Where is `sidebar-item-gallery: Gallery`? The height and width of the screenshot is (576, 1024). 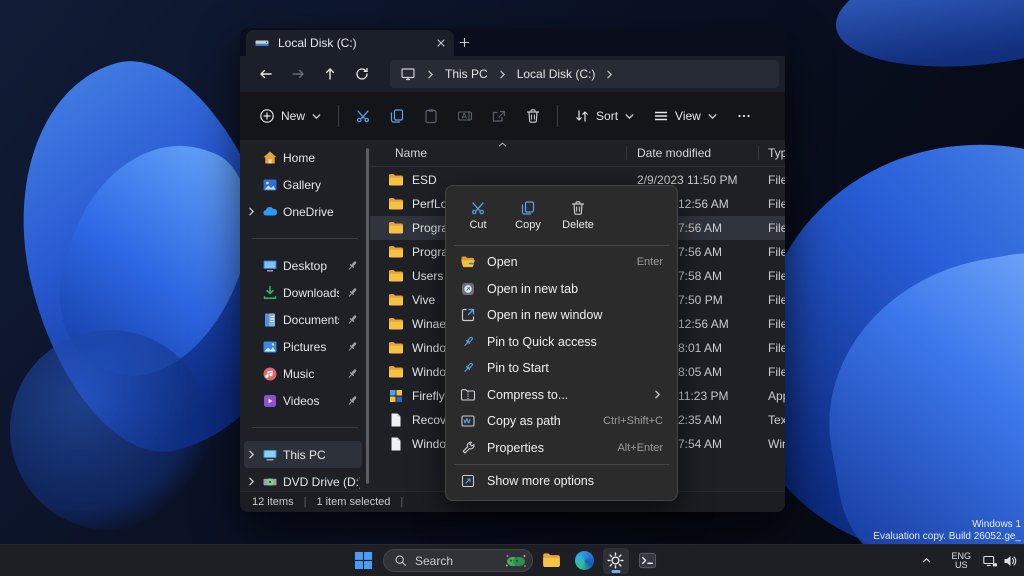 sidebar-item-gallery: Gallery is located at coordinates (303, 184).